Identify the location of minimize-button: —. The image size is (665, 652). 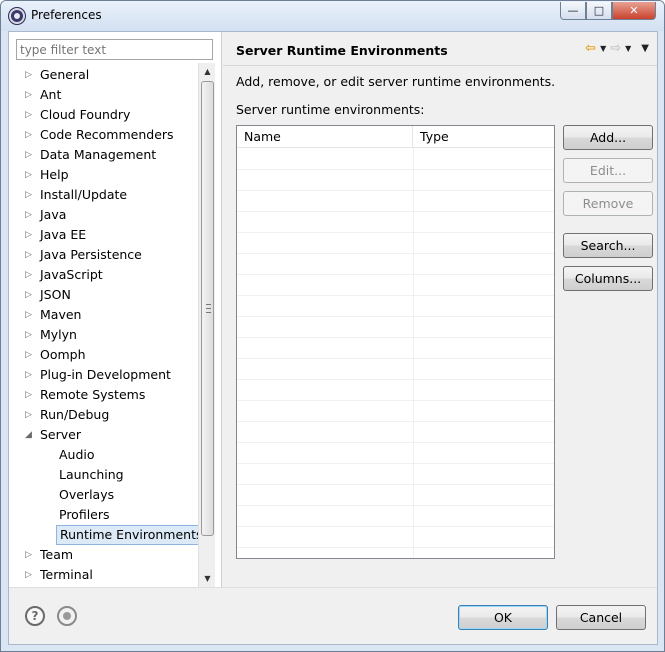
(573, 11).